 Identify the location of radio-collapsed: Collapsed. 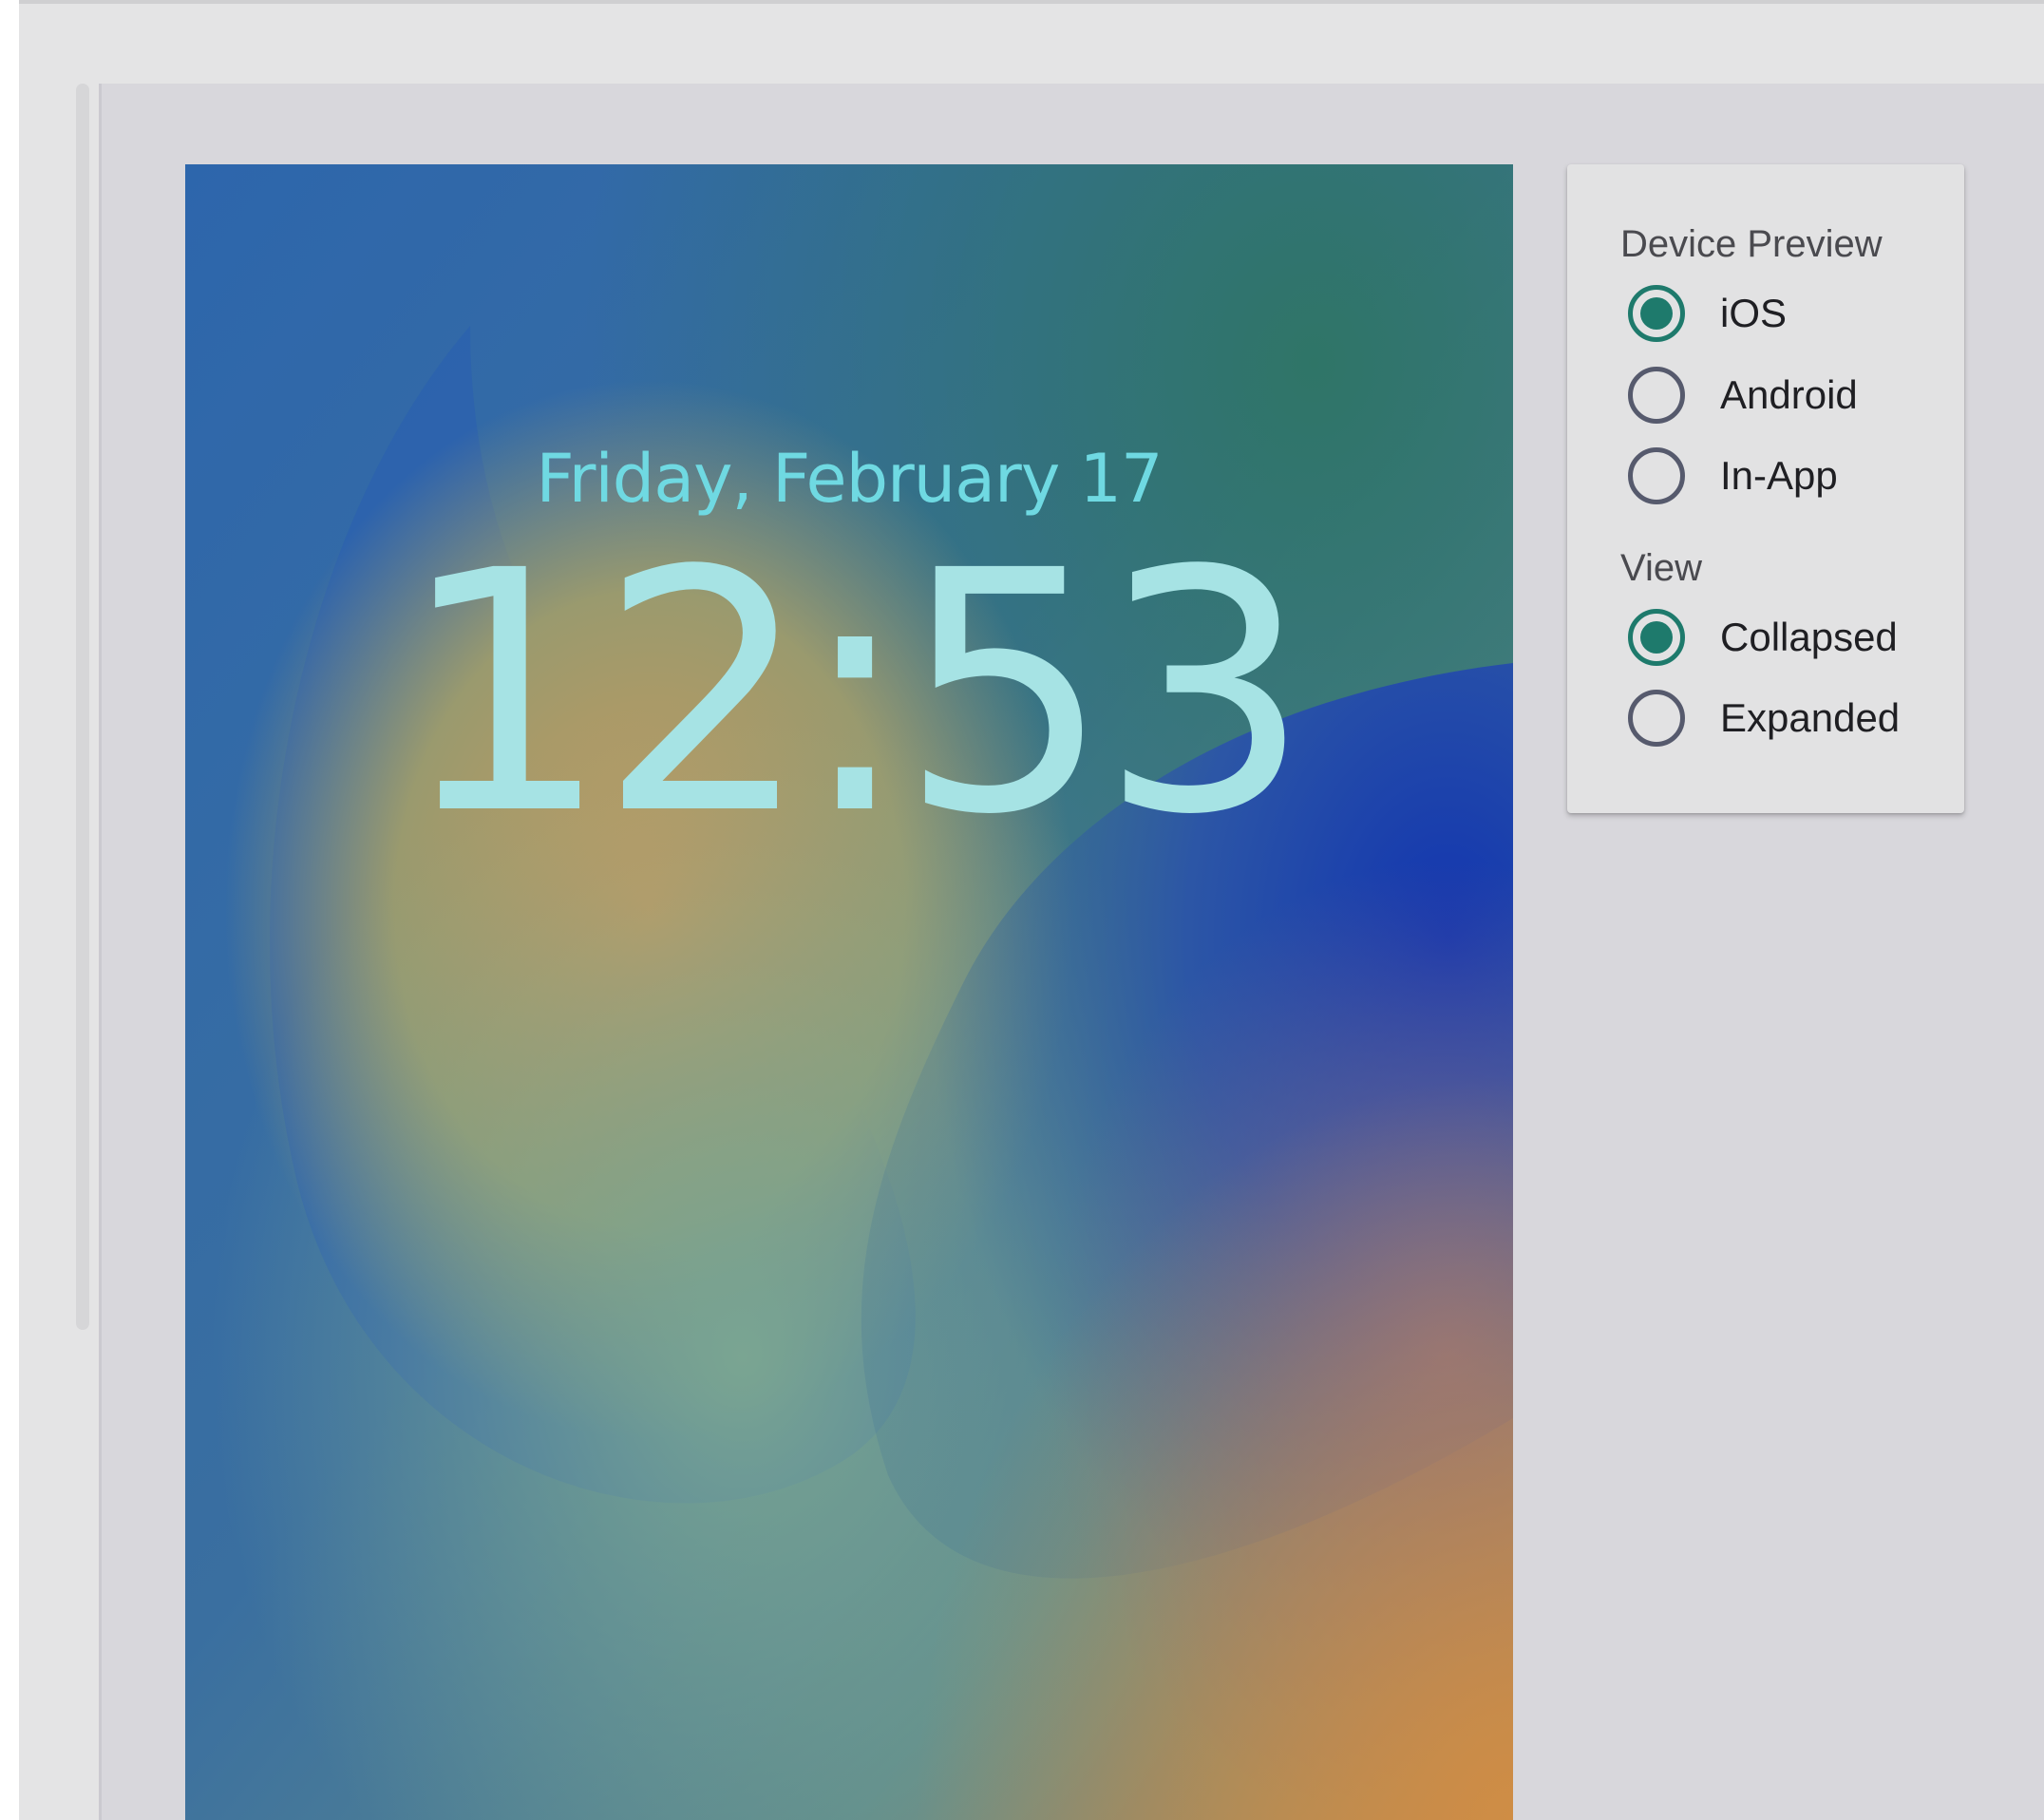
(1763, 637).